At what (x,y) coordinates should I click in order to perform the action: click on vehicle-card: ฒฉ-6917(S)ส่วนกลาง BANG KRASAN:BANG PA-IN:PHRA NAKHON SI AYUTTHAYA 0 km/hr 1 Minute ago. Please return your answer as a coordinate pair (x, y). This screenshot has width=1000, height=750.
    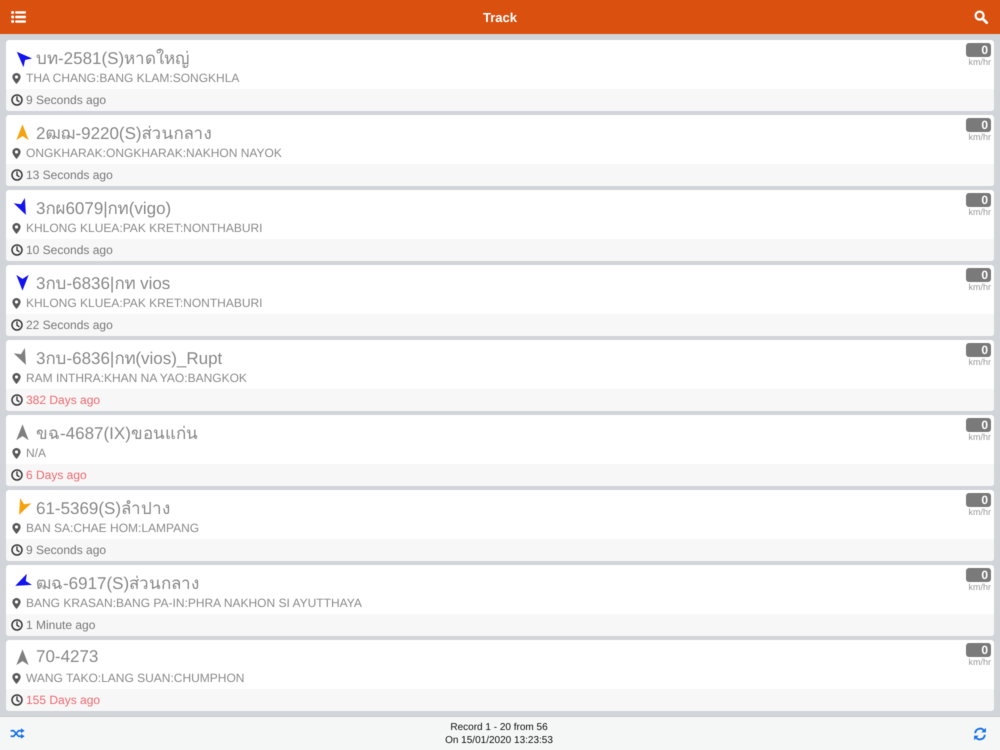
    Looking at the image, I should click on (500, 600).